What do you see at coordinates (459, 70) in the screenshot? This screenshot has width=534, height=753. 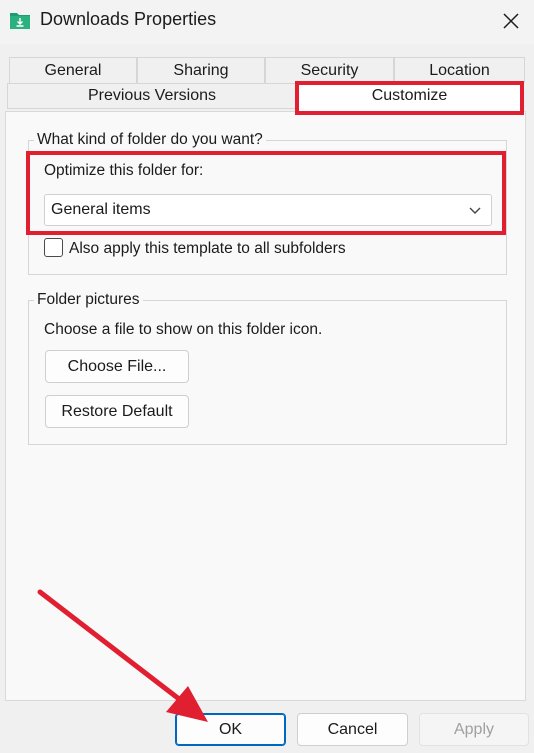 I see `tab-location: Location` at bounding box center [459, 70].